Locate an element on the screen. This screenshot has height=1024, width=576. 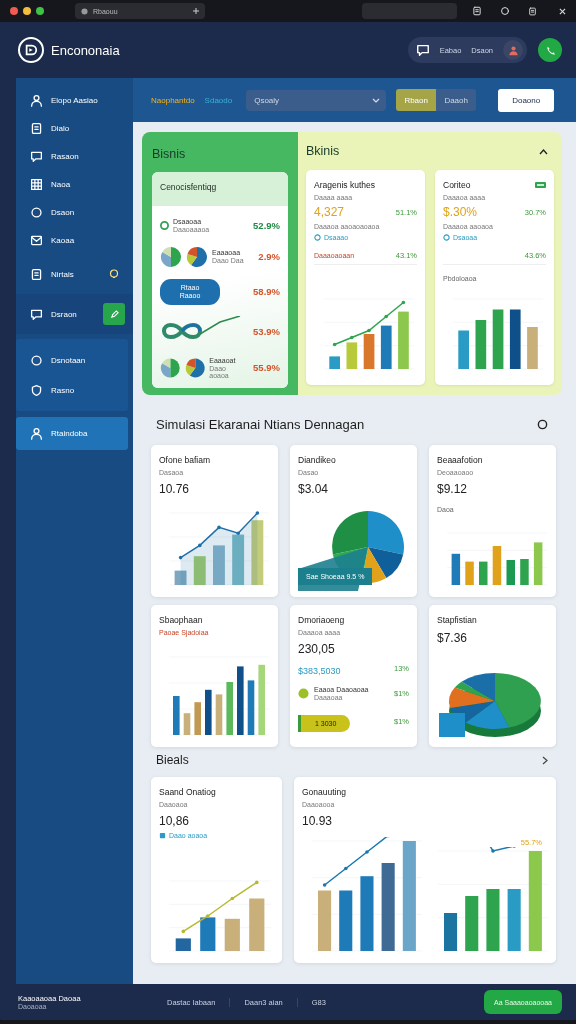
phone-icon is located at coordinates (550, 50).